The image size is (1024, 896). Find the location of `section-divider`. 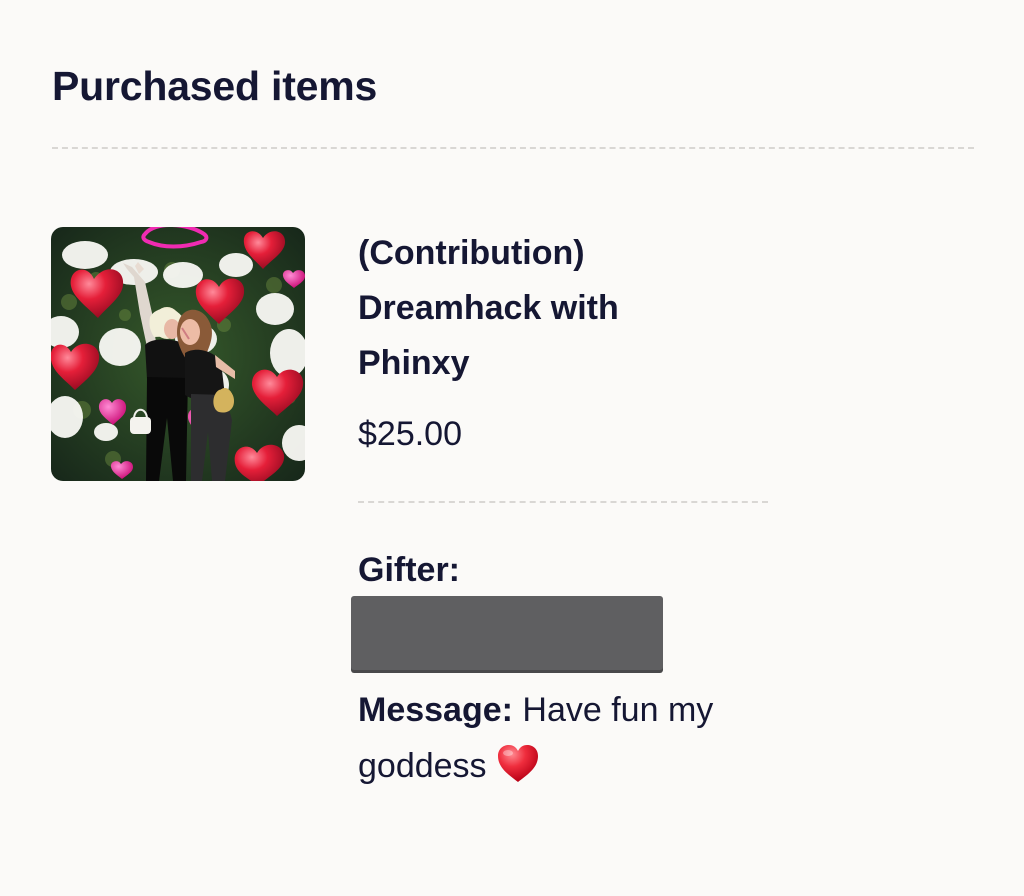

section-divider is located at coordinates (513, 148).